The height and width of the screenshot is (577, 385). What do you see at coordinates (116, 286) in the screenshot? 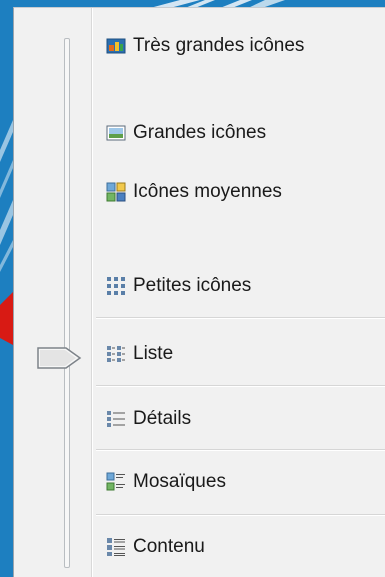
I see `small-icons-icon` at bounding box center [116, 286].